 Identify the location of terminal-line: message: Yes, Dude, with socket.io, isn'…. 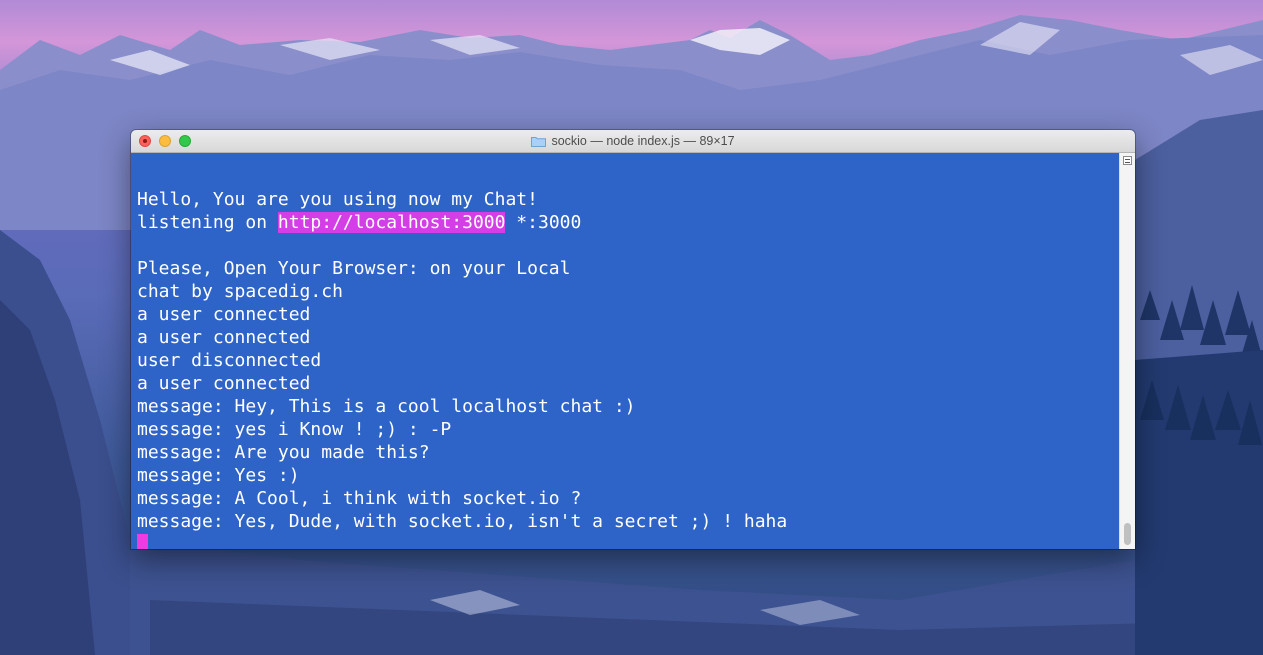
(462, 521).